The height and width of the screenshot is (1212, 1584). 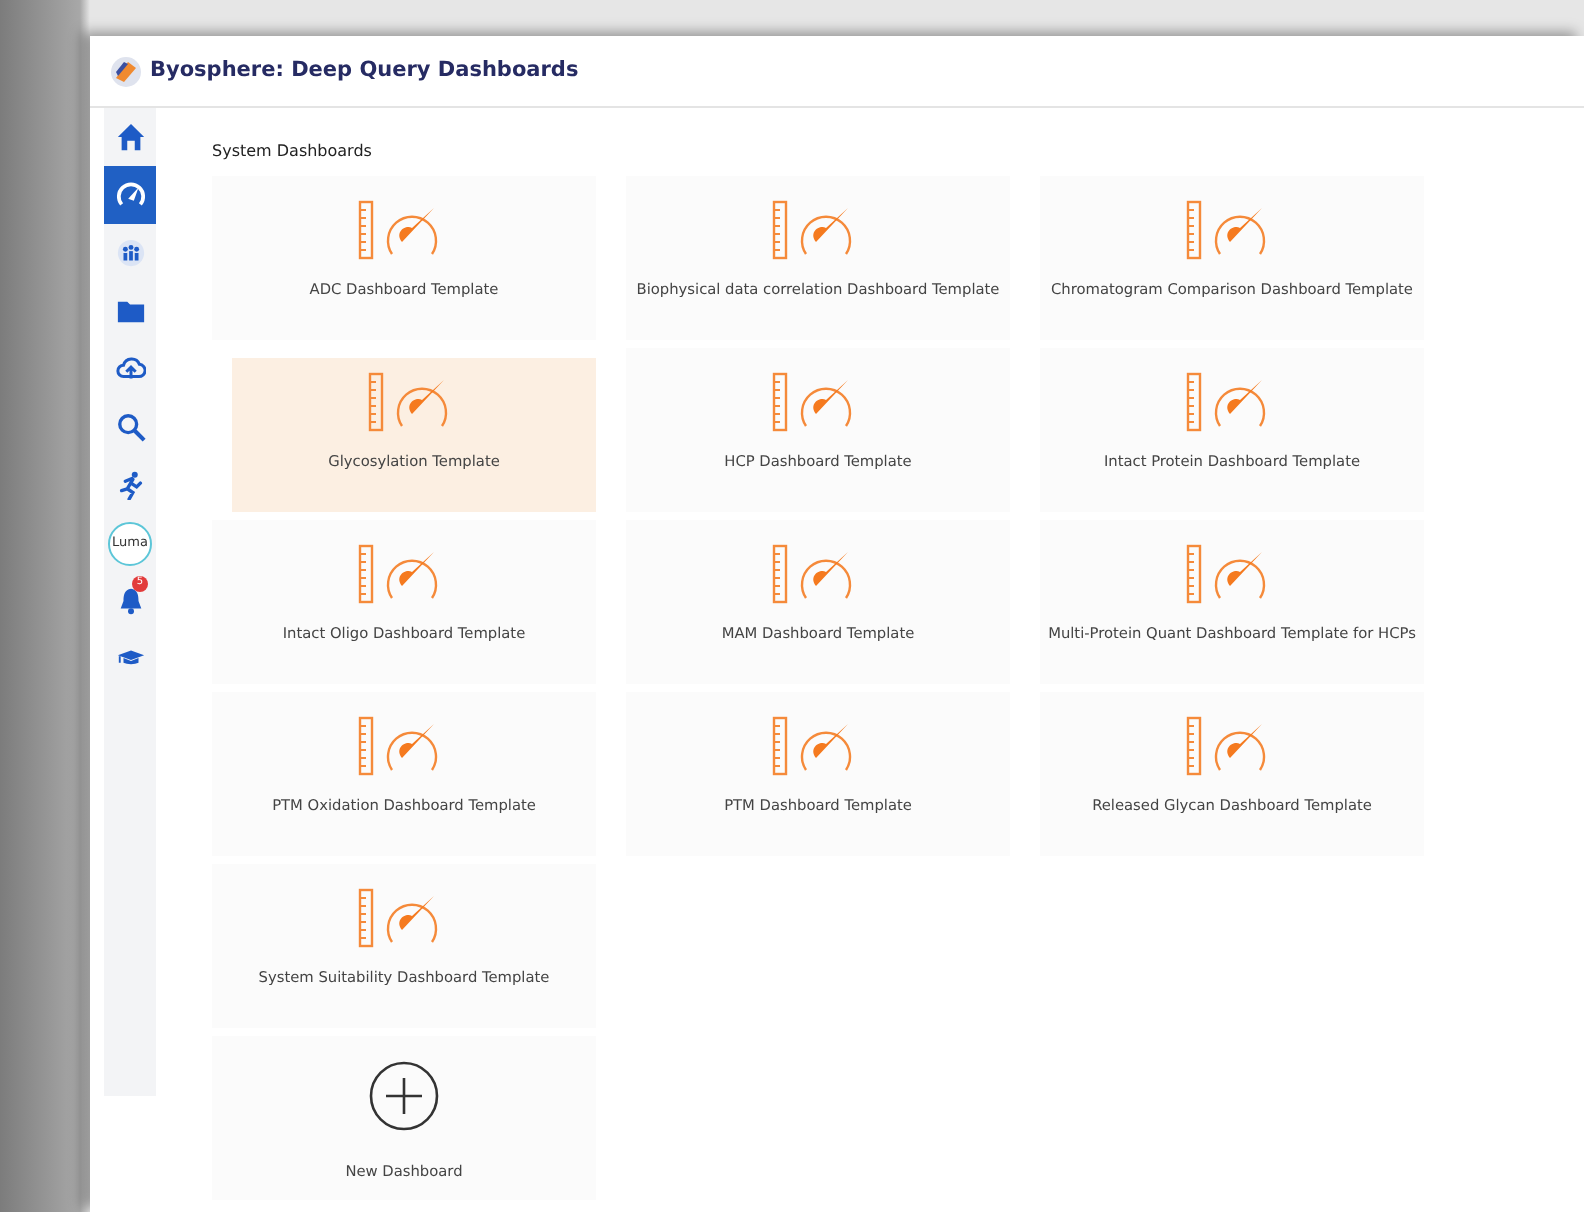 What do you see at coordinates (130, 485) in the screenshot?
I see `runner-icon` at bounding box center [130, 485].